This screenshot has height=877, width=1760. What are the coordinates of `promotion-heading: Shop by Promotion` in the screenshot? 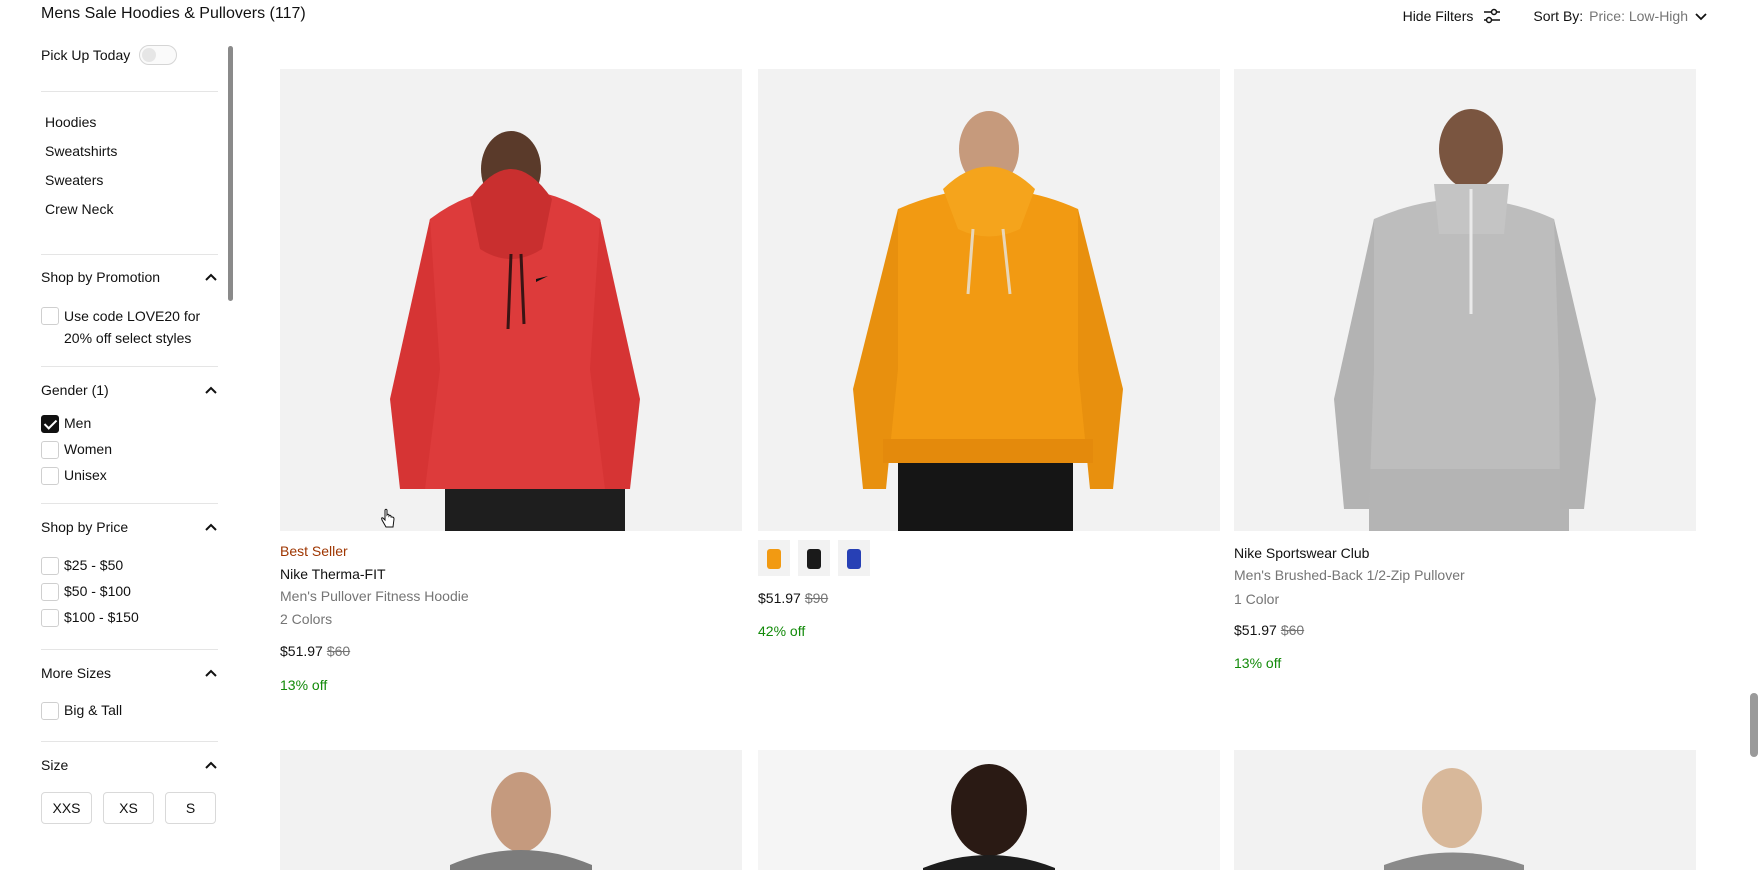 It's located at (101, 277).